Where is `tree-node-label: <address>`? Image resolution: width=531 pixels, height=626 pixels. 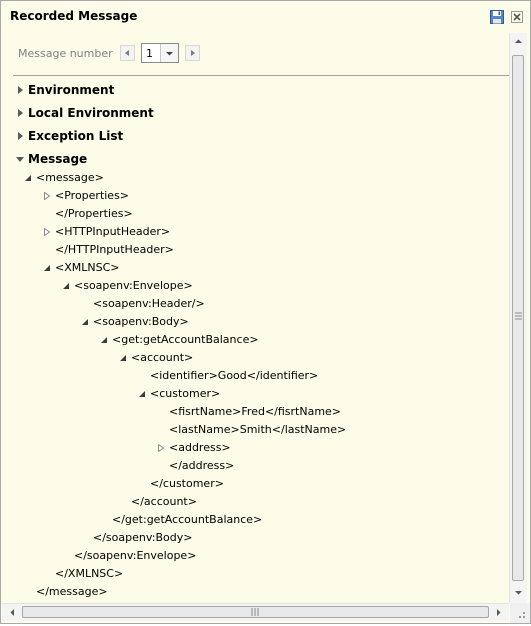
tree-node-label: <address> is located at coordinates (200, 447).